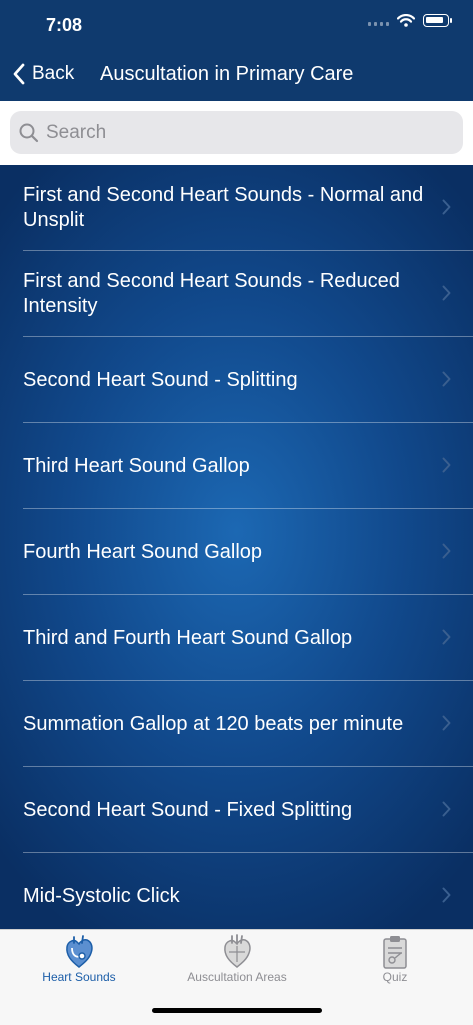 The width and height of the screenshot is (473, 1025). Describe the element at coordinates (19, 74) in the screenshot. I see `chevron-left-icon` at that location.